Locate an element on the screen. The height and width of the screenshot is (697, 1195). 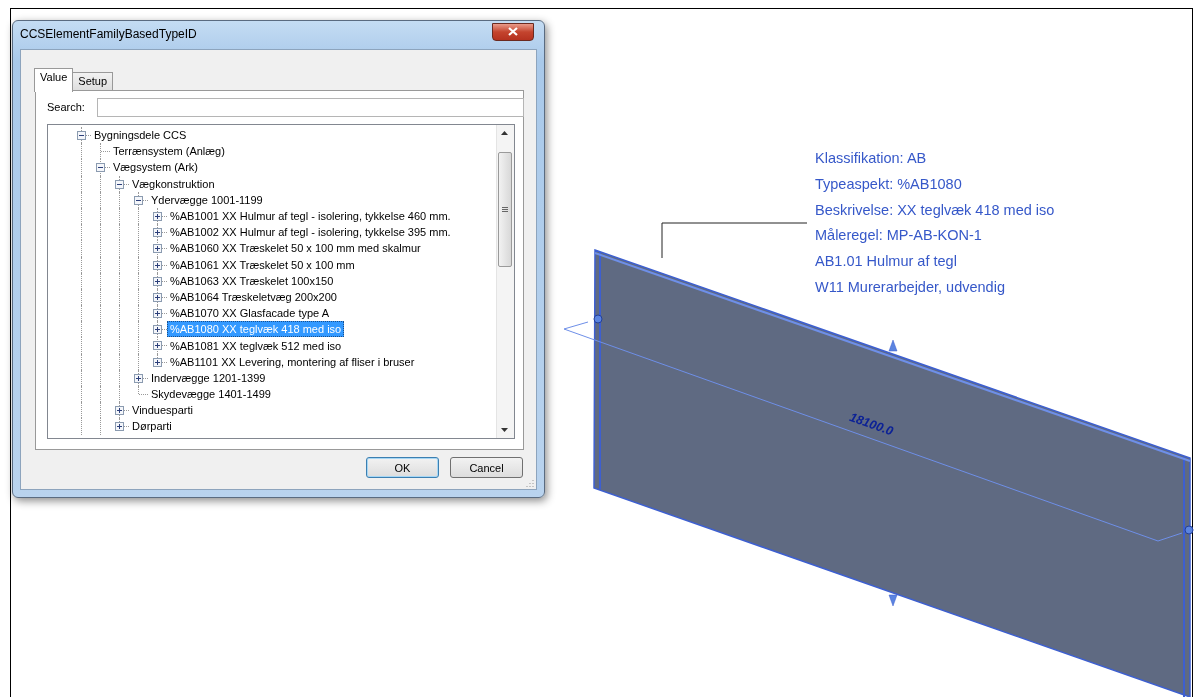
tag-text: Beskrivelse: XX teglvæk 418 med iso is located at coordinates (935, 210).